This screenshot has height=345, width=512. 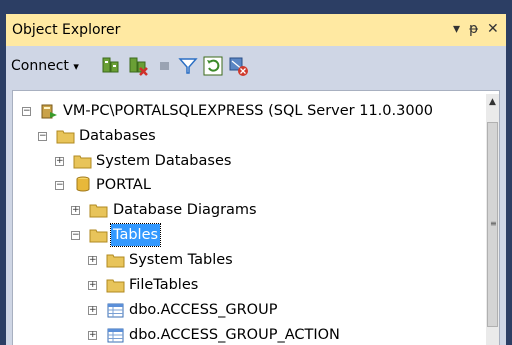 I want to click on tree-node-database-diagrams: + Database Diagrams, so click(x=248, y=210).